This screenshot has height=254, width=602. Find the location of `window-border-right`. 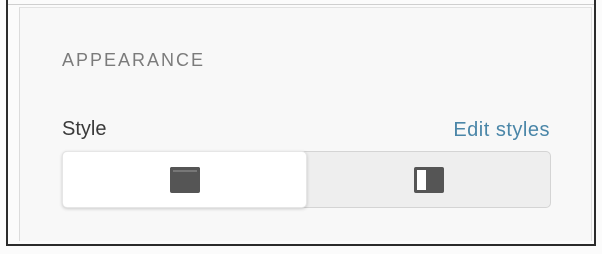

window-border-right is located at coordinates (595, 123).